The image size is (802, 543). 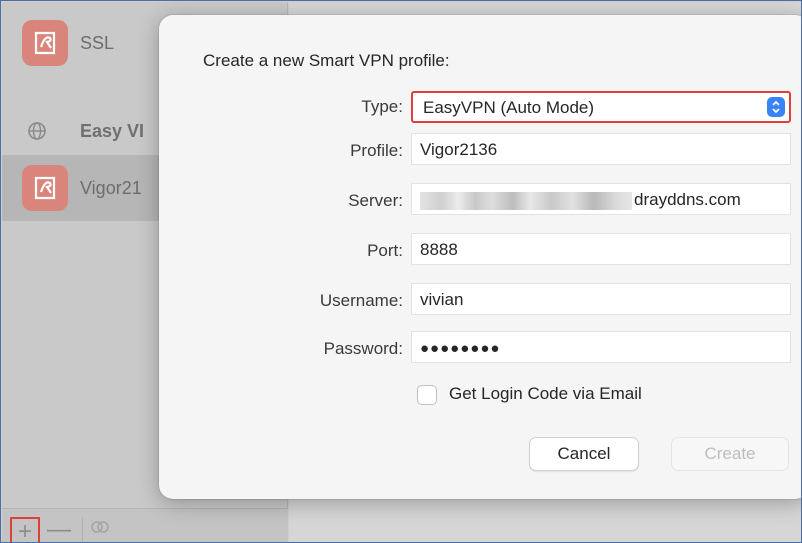 I want to click on port-field: 8888, so click(x=601, y=249).